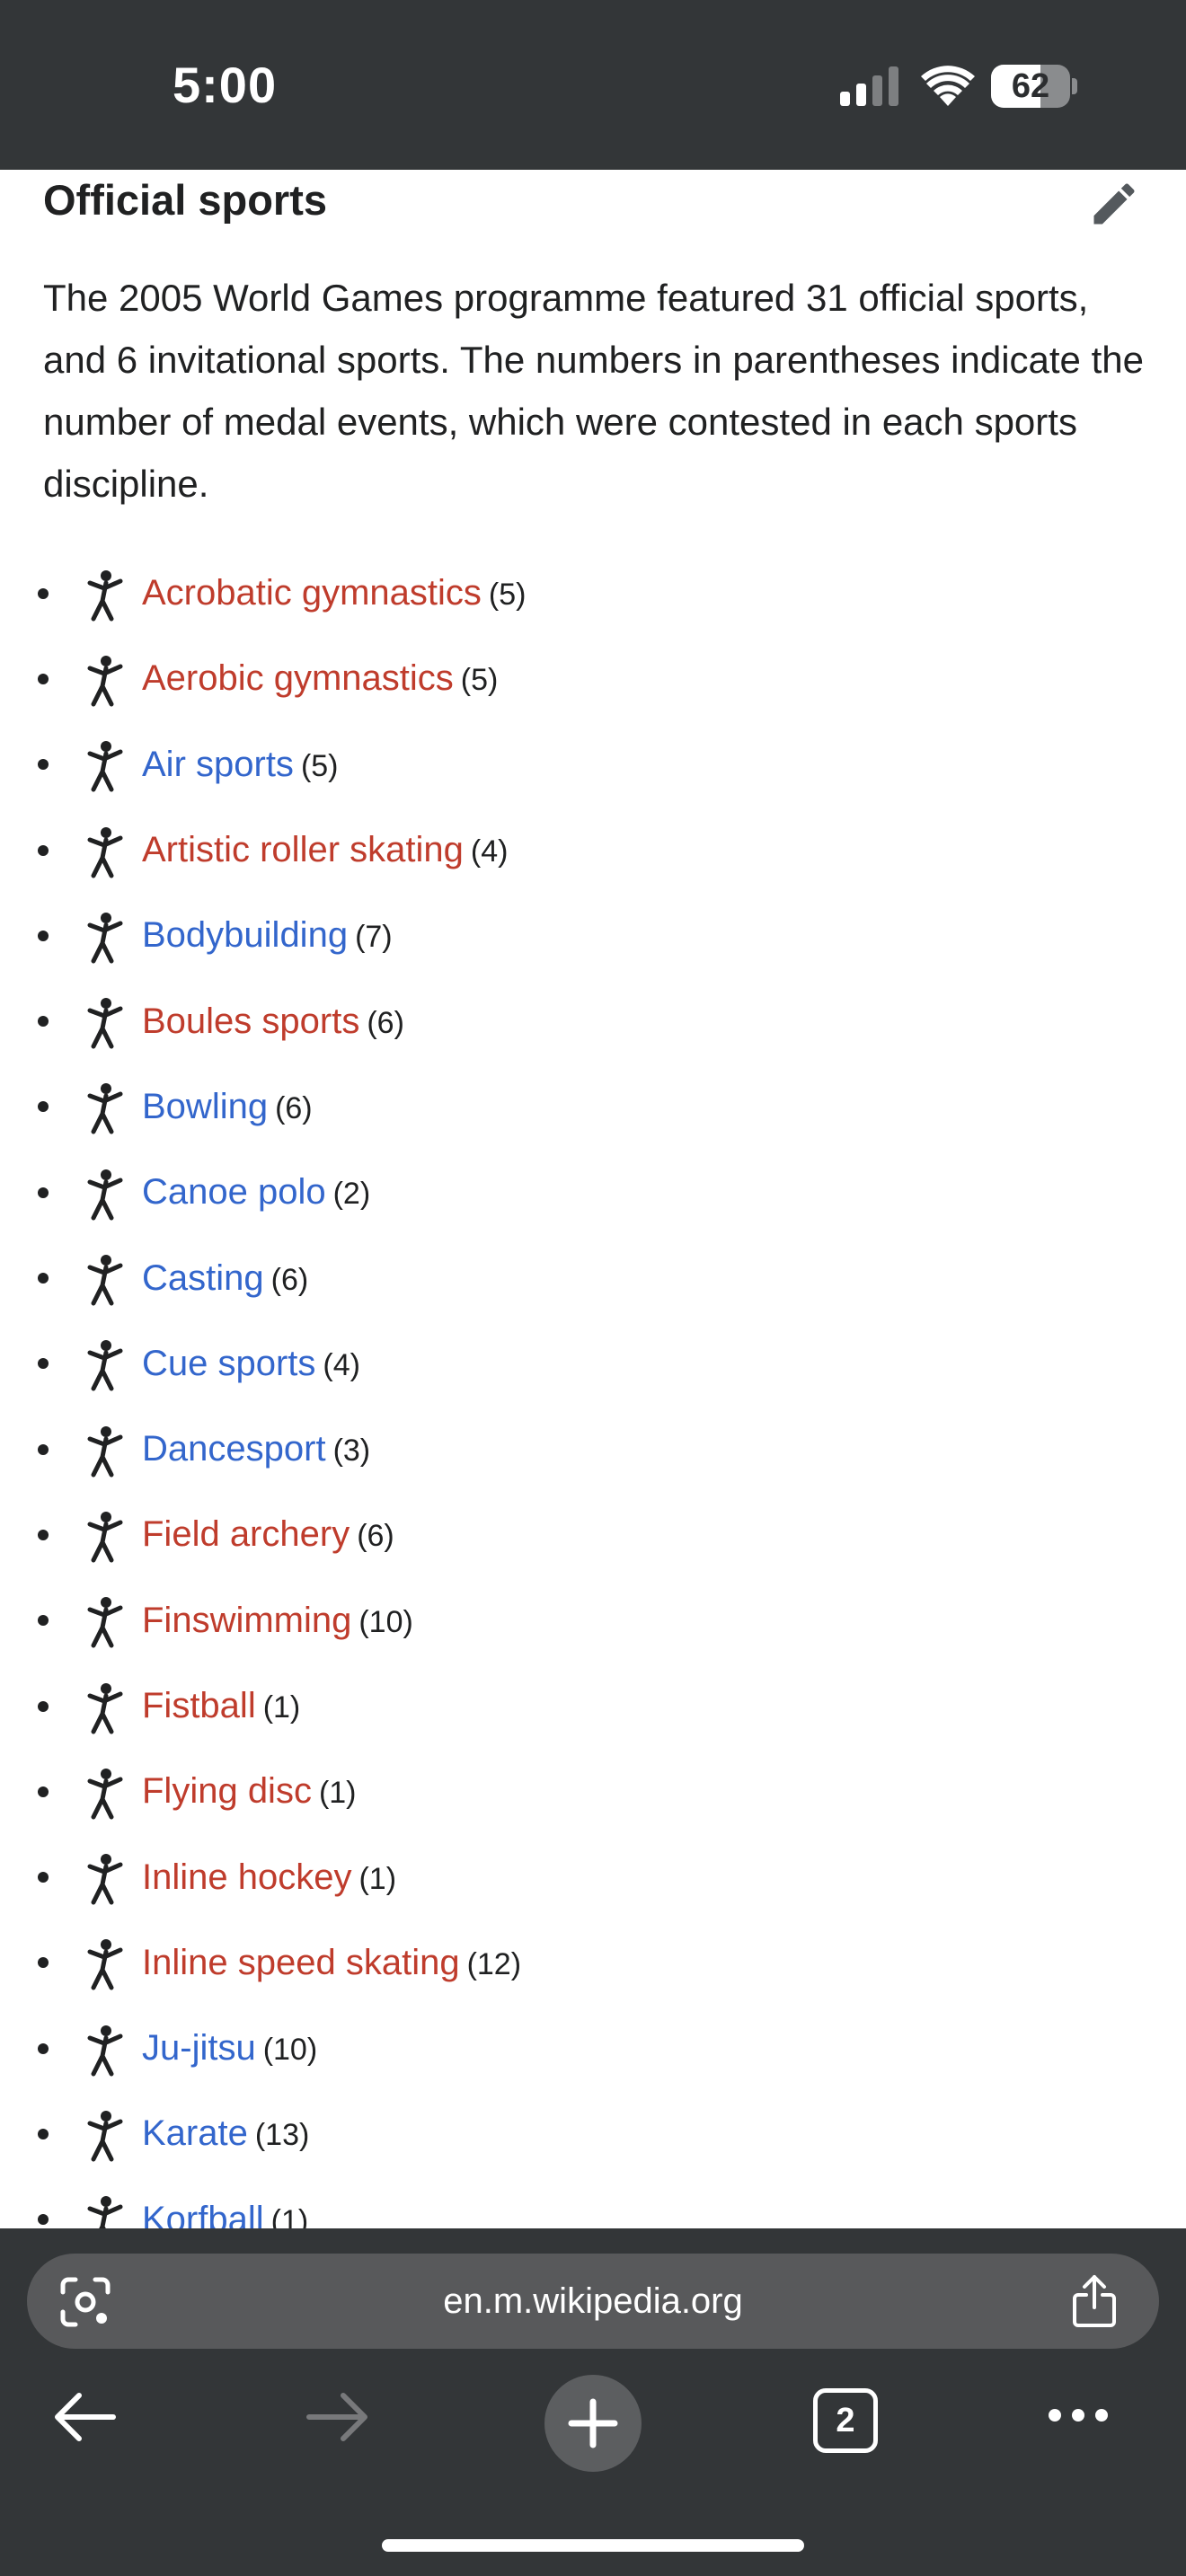 This screenshot has width=1186, height=2576. What do you see at coordinates (593, 935) in the screenshot?
I see `sport-list-item: Bodybuilding (7)` at bounding box center [593, 935].